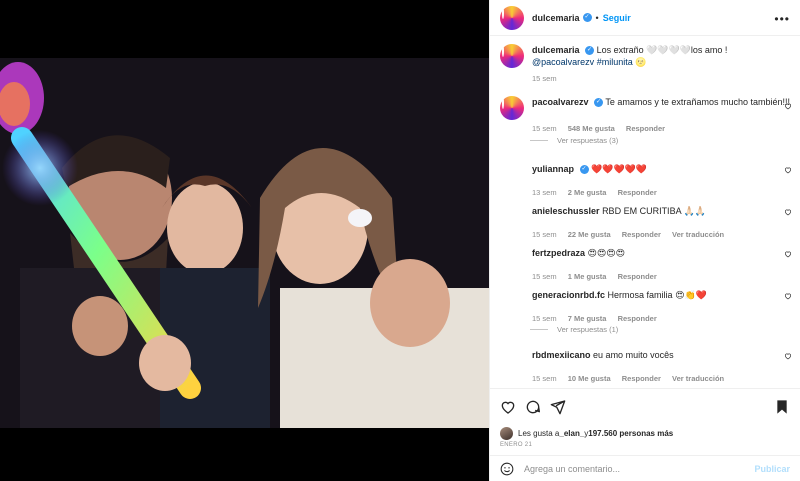  What do you see at coordinates (621, 50) in the screenshot?
I see `caption-text: Los extraño` at bounding box center [621, 50].